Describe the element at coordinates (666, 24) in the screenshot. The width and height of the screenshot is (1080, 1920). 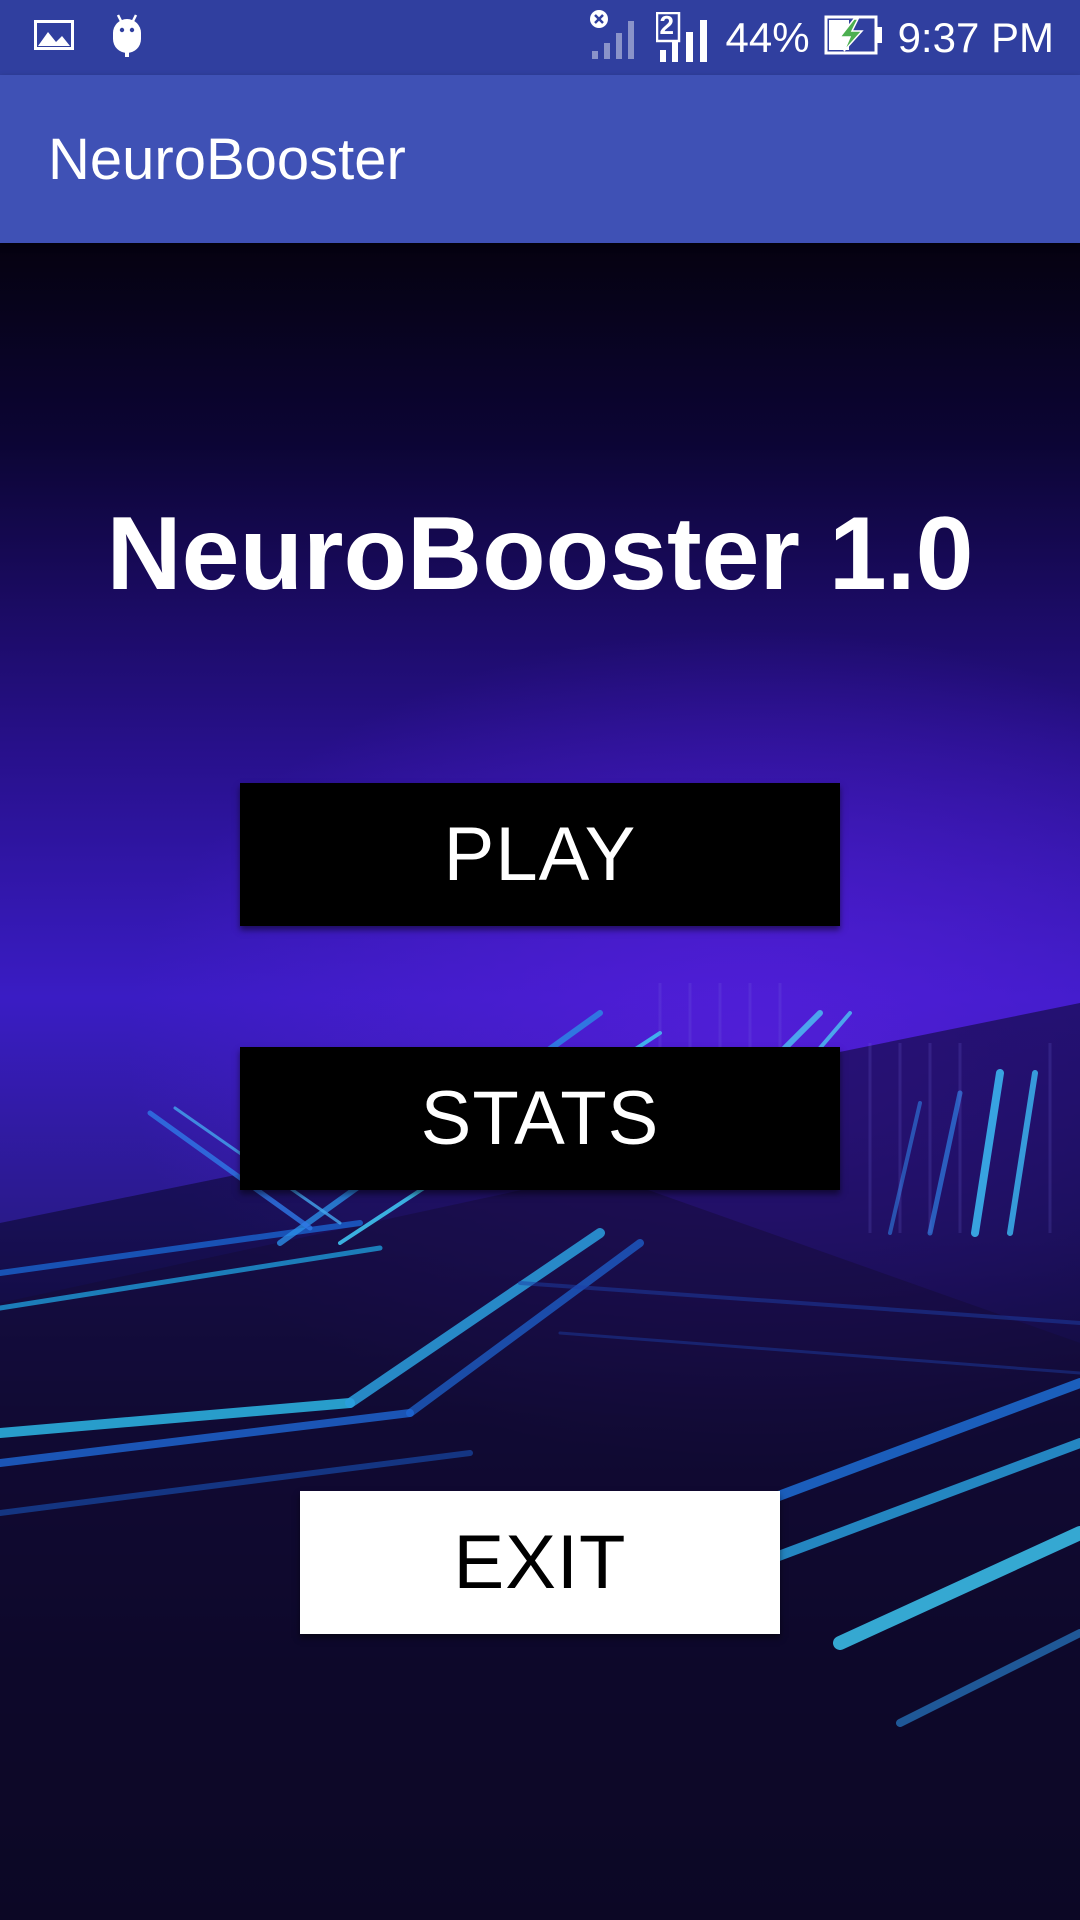
I see `sim2-label: 2` at that location.